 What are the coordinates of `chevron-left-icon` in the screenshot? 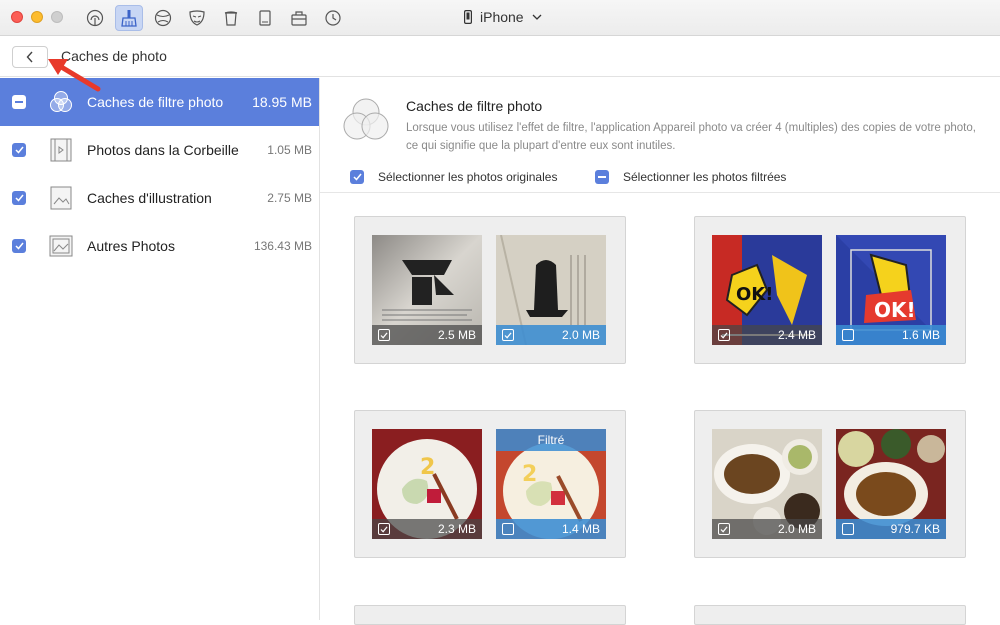 It's located at (29, 57).